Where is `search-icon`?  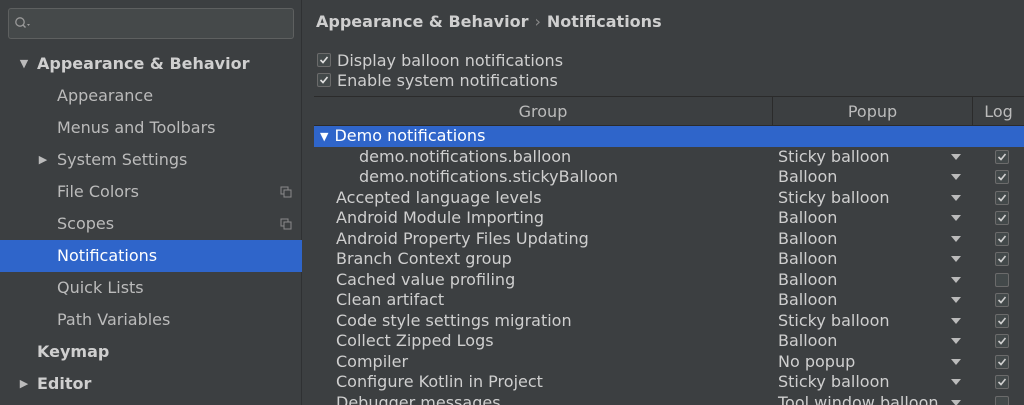 search-icon is located at coordinates (22, 22).